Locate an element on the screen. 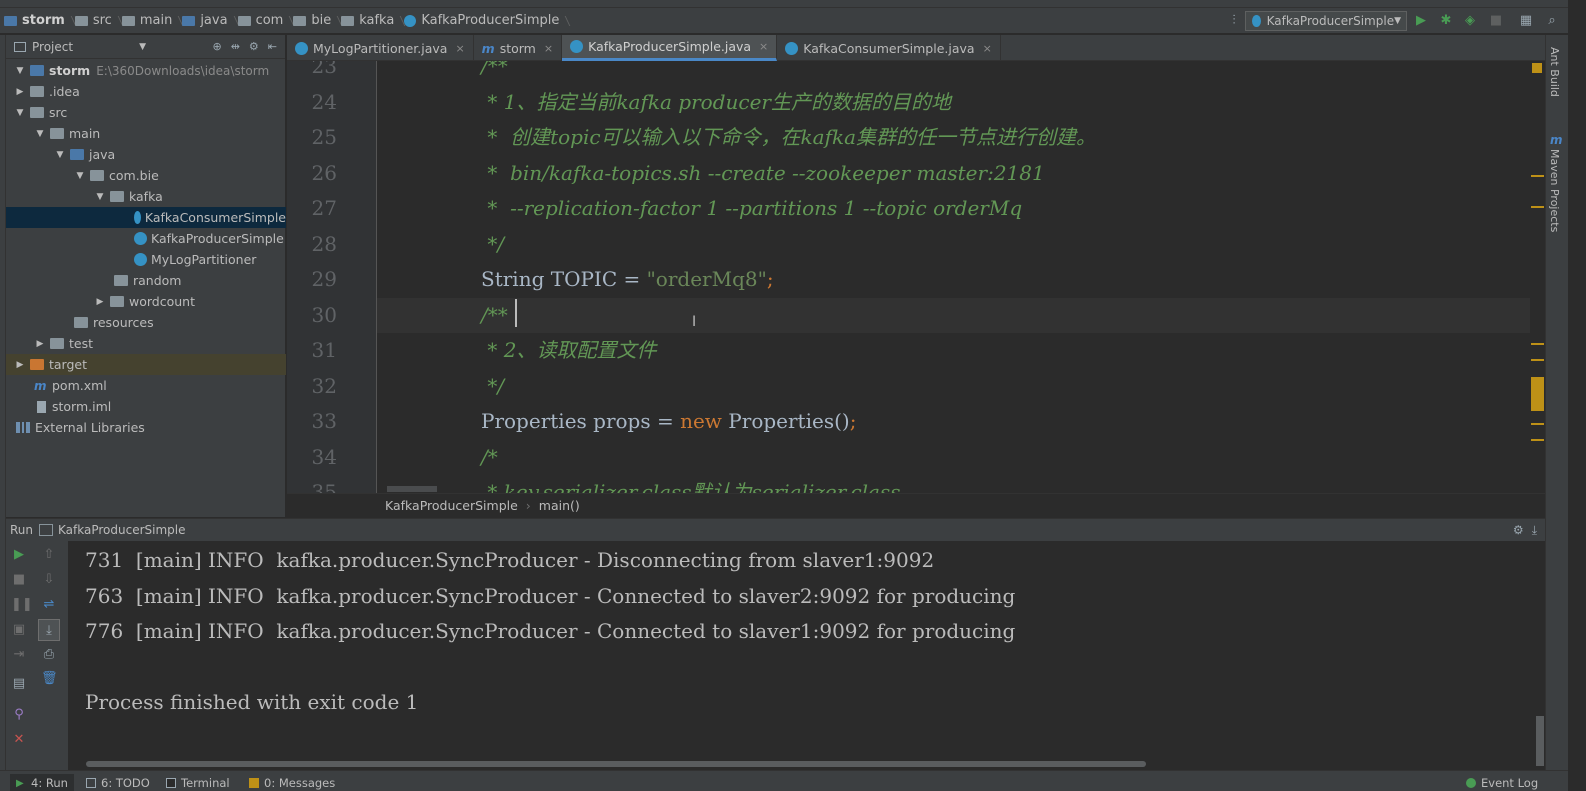  build-icon: ⫶ is located at coordinates (1234, 21).